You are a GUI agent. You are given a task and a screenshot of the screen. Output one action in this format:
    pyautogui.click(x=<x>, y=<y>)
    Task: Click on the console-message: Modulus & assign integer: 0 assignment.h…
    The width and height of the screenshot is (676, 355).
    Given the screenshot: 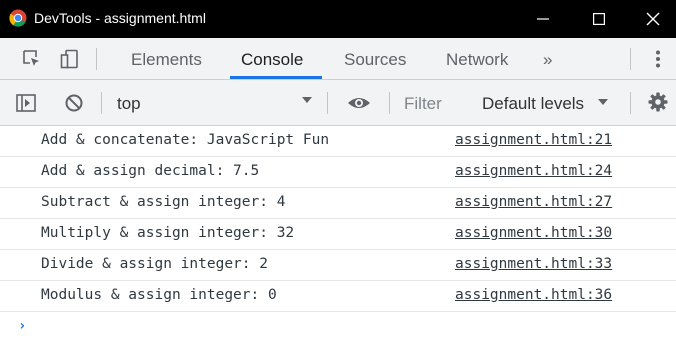 What is the action you would take?
    pyautogui.click(x=338, y=296)
    